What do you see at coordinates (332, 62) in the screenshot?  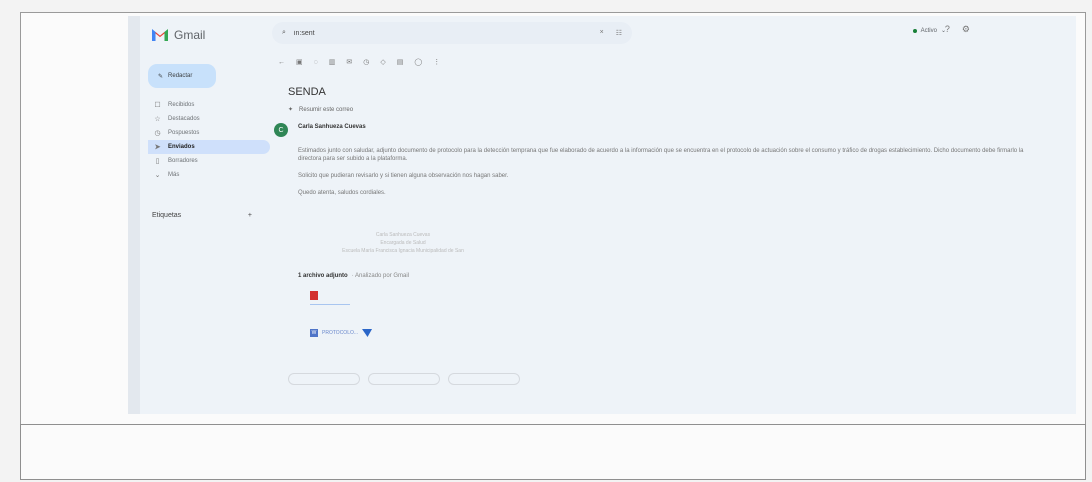 I see `delete-icon: ▥` at bounding box center [332, 62].